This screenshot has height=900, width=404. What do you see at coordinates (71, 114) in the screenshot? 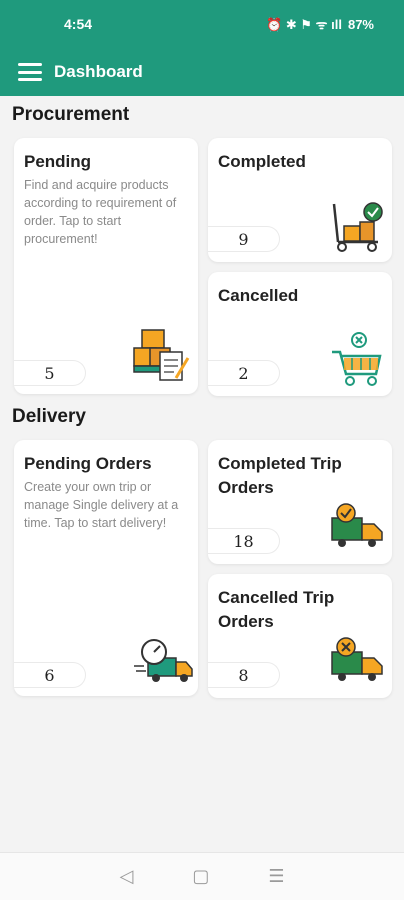
I see `section-title-procurement: Procurement` at bounding box center [71, 114].